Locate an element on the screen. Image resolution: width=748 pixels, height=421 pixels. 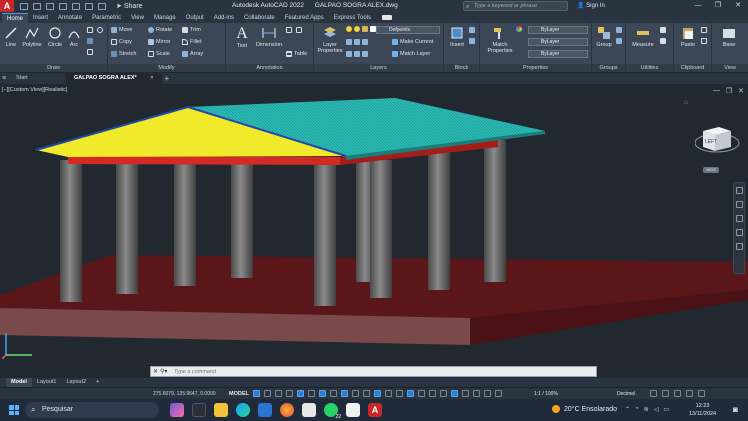
minimize-viewport-icon: — is located at coordinates (716, 91).